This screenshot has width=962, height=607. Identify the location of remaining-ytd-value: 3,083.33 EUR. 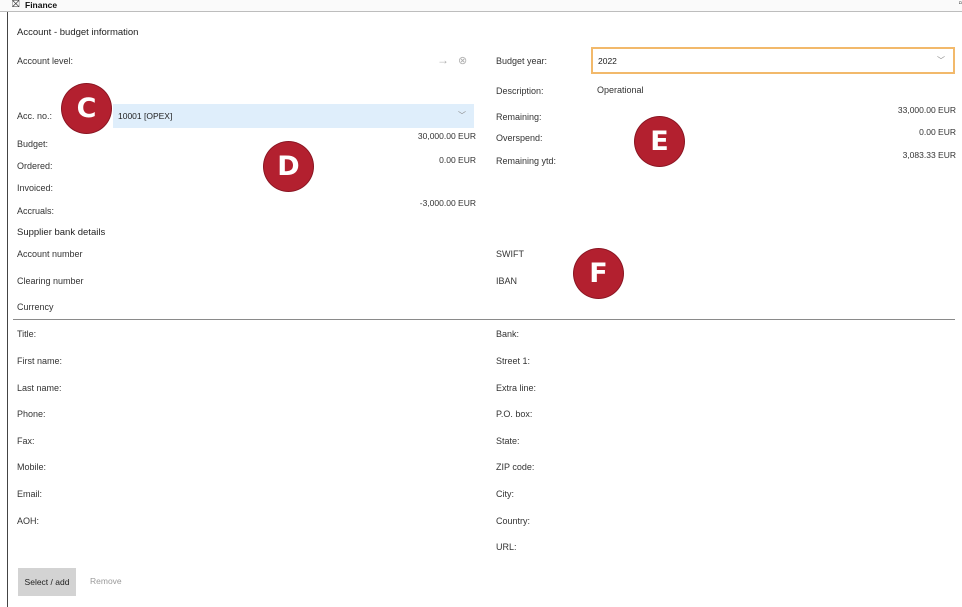
(929, 155).